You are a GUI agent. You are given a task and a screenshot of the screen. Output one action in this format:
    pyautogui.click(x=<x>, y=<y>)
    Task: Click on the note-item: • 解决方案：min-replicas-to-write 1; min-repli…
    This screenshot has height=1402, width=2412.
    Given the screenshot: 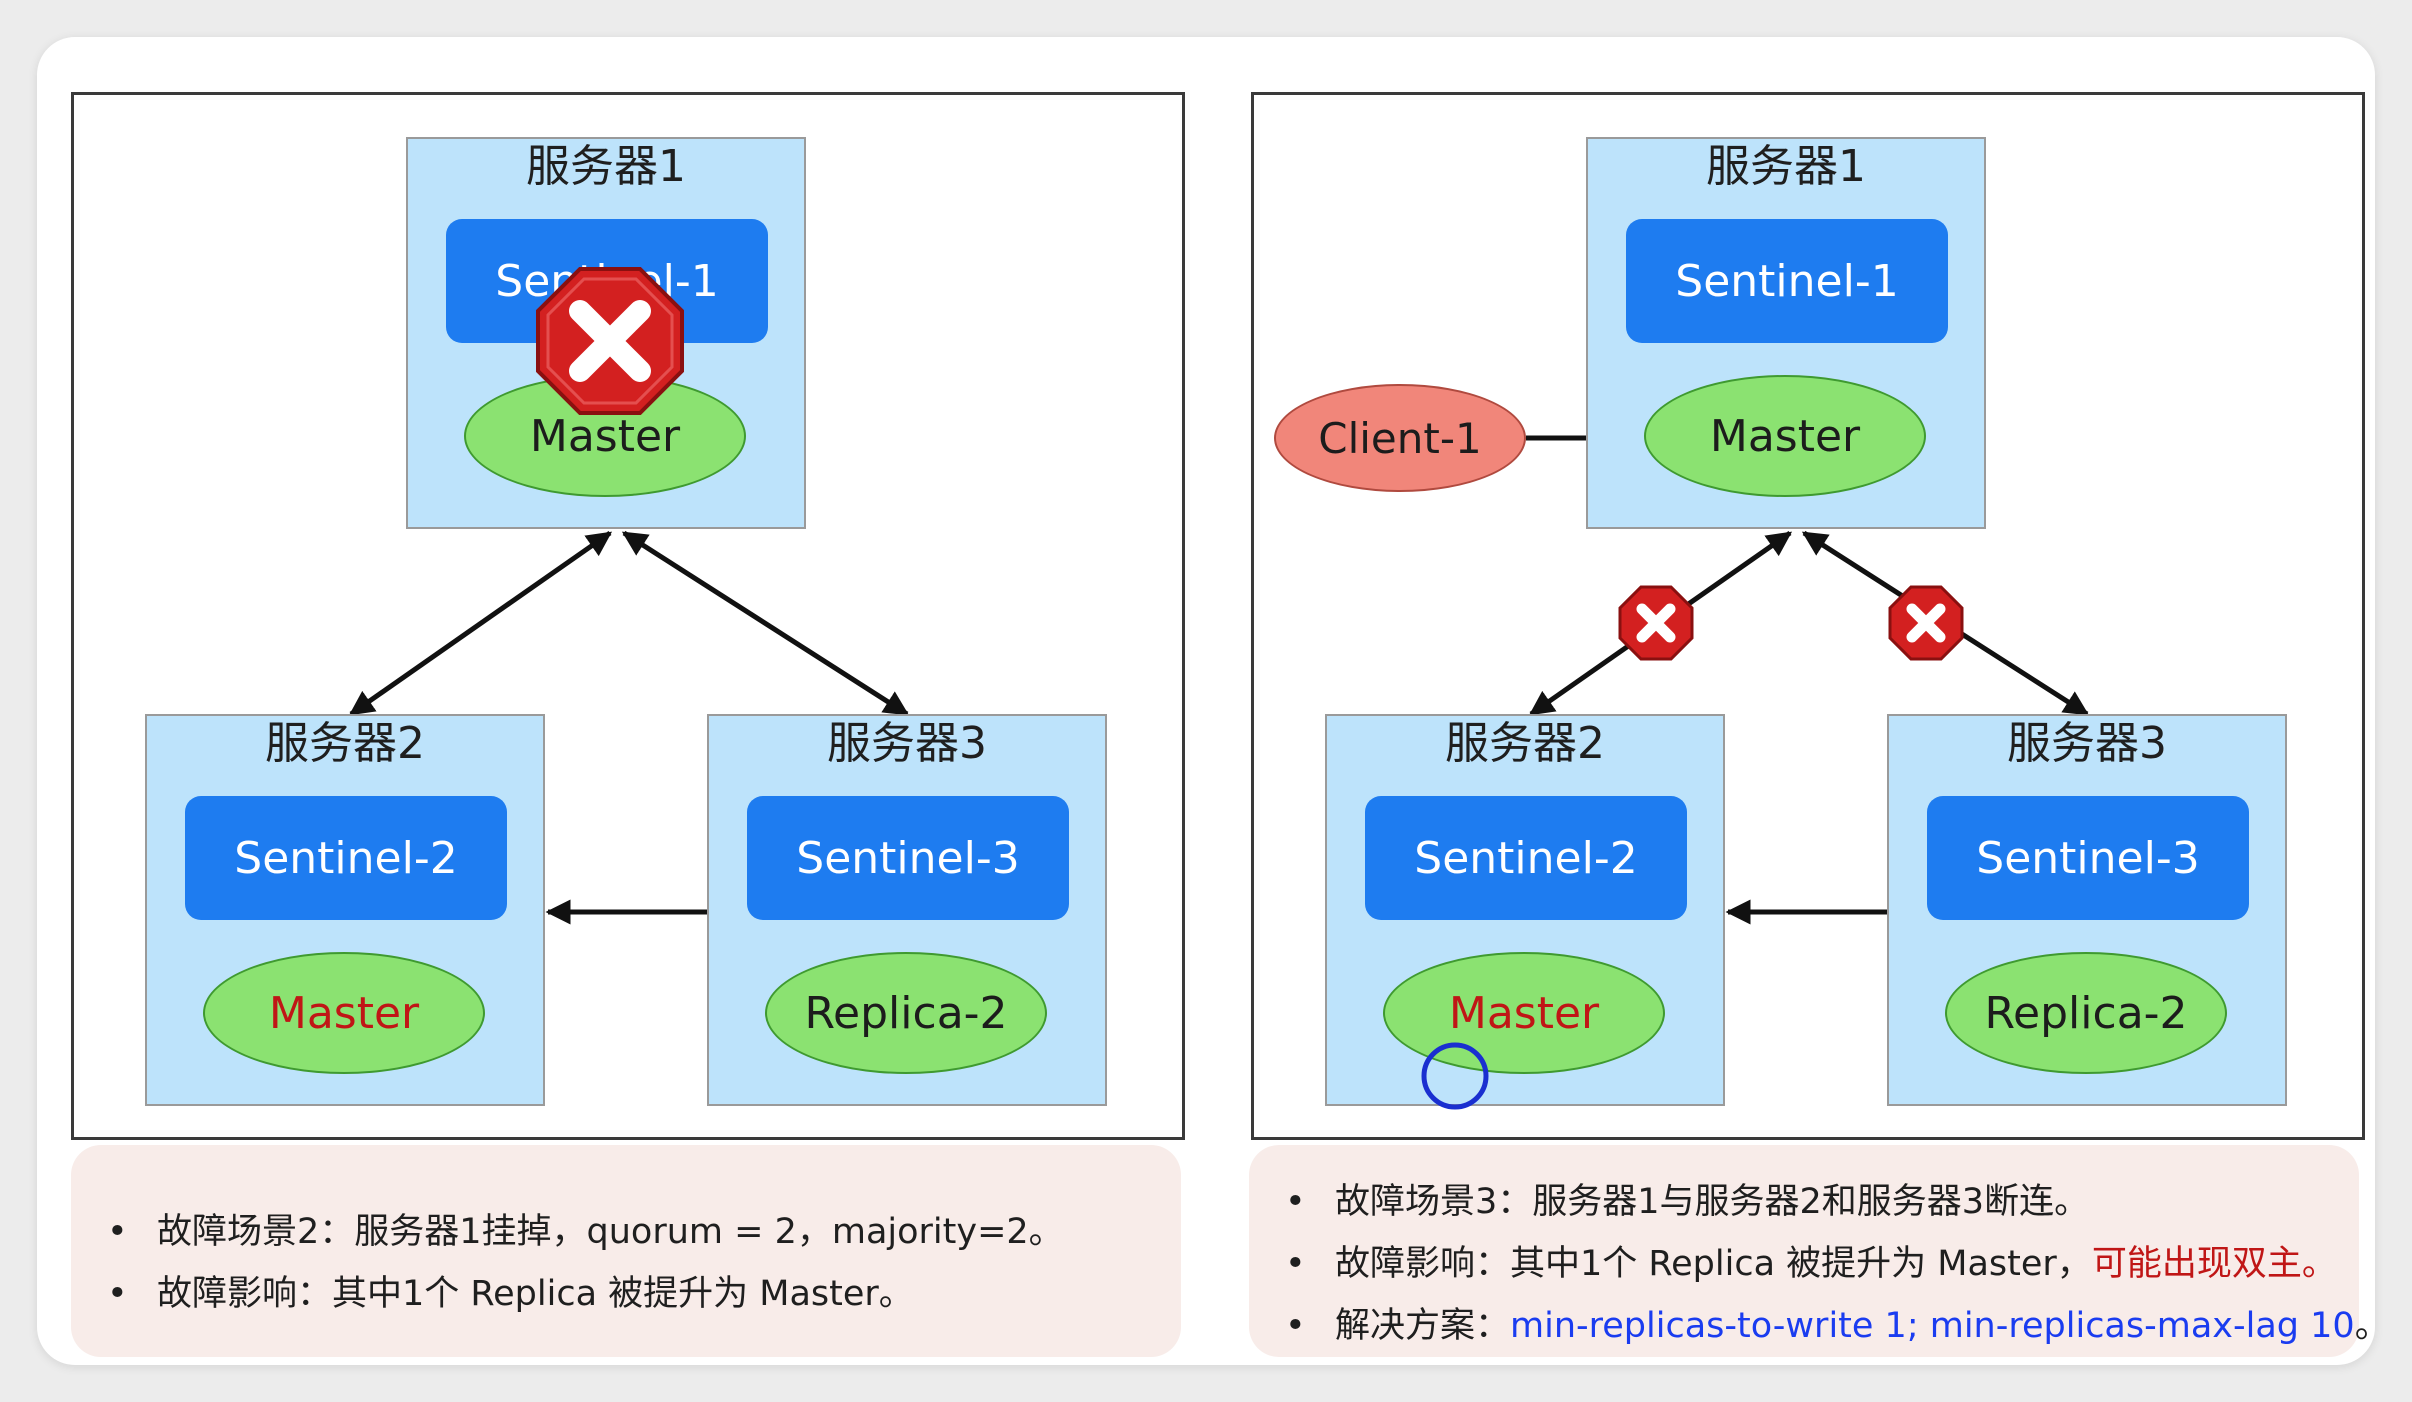 What is the action you would take?
    pyautogui.click(x=1830, y=1322)
    